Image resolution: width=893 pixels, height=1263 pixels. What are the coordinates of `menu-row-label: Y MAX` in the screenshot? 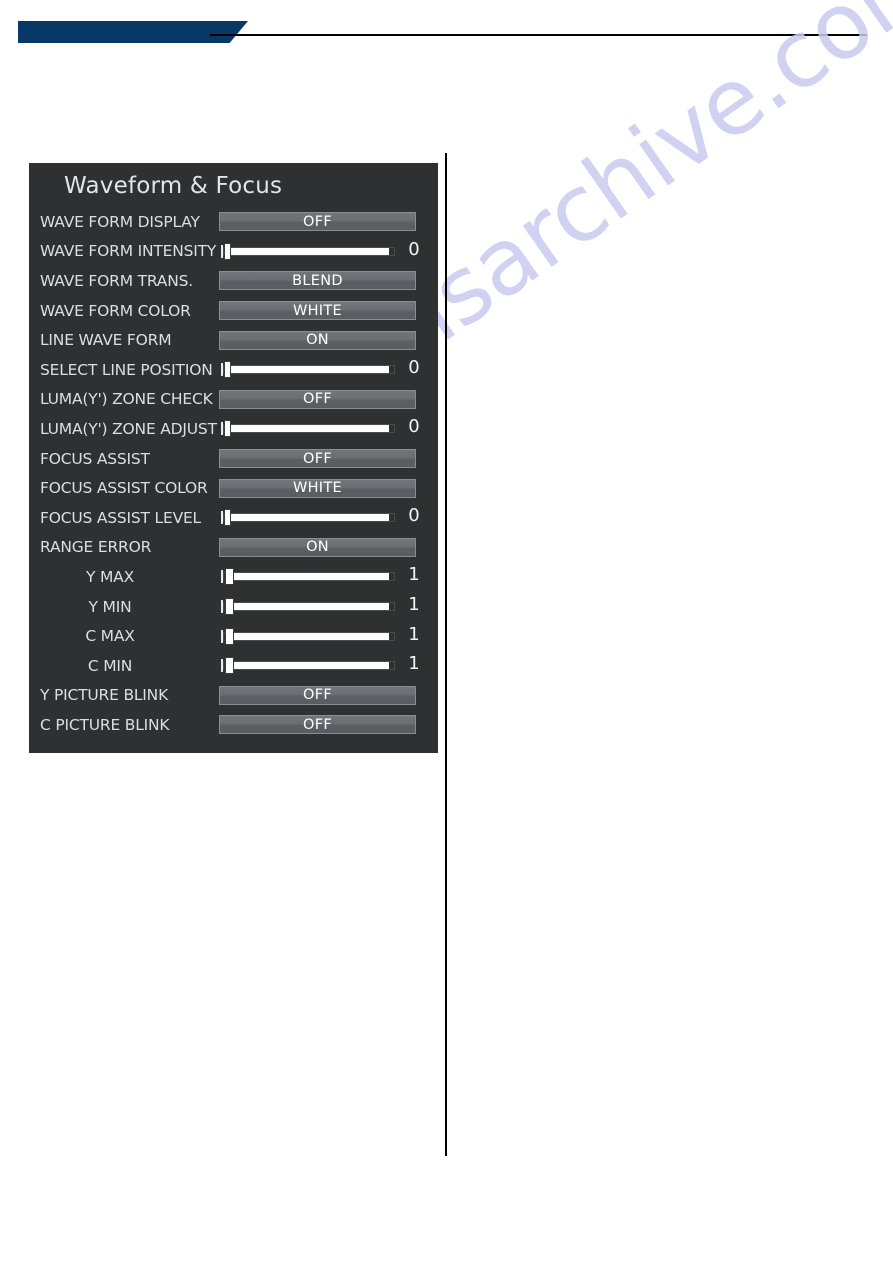 It's located at (110, 576).